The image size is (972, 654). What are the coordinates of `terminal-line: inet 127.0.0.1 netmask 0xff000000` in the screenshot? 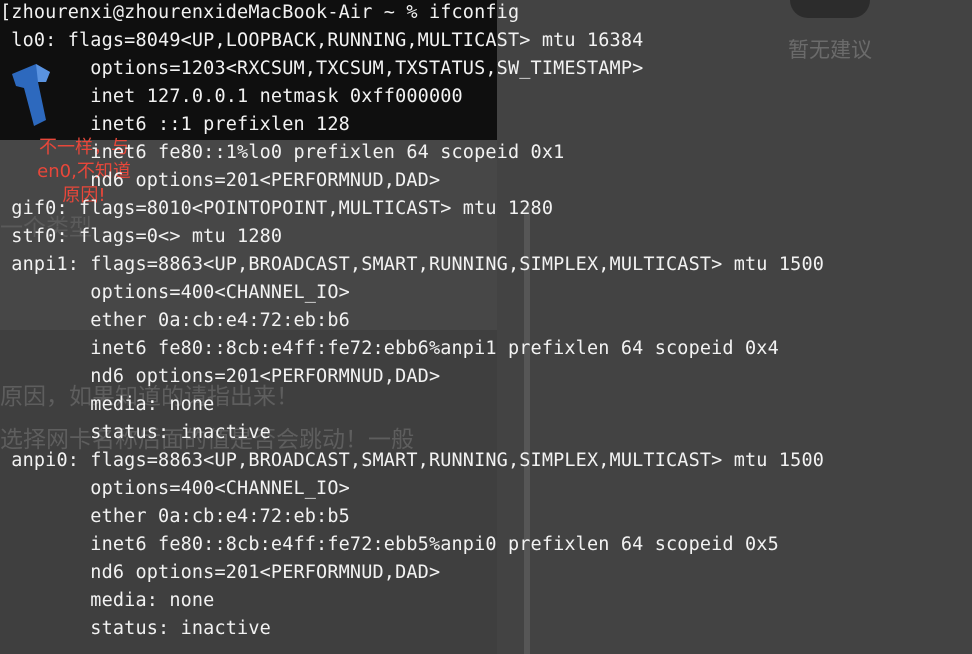 It's located at (231, 96).